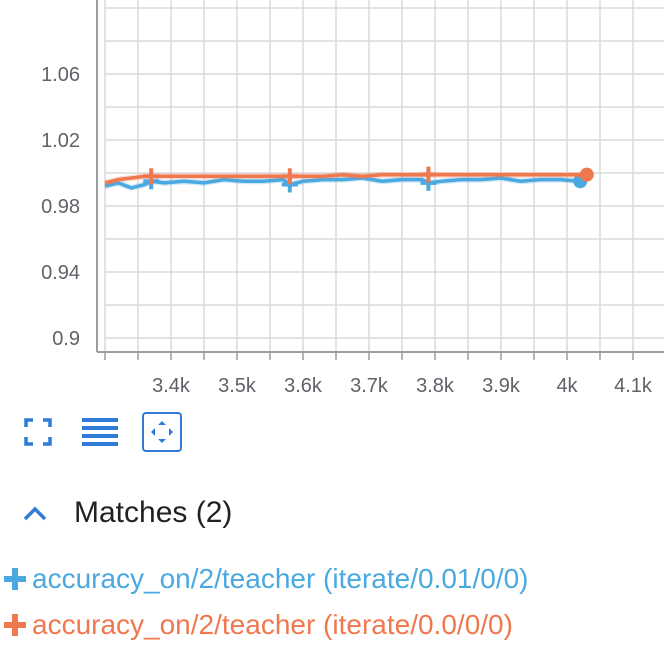 This screenshot has width=664, height=648. Describe the element at coordinates (349, 179) in the screenshot. I see `chart-series` at that location.